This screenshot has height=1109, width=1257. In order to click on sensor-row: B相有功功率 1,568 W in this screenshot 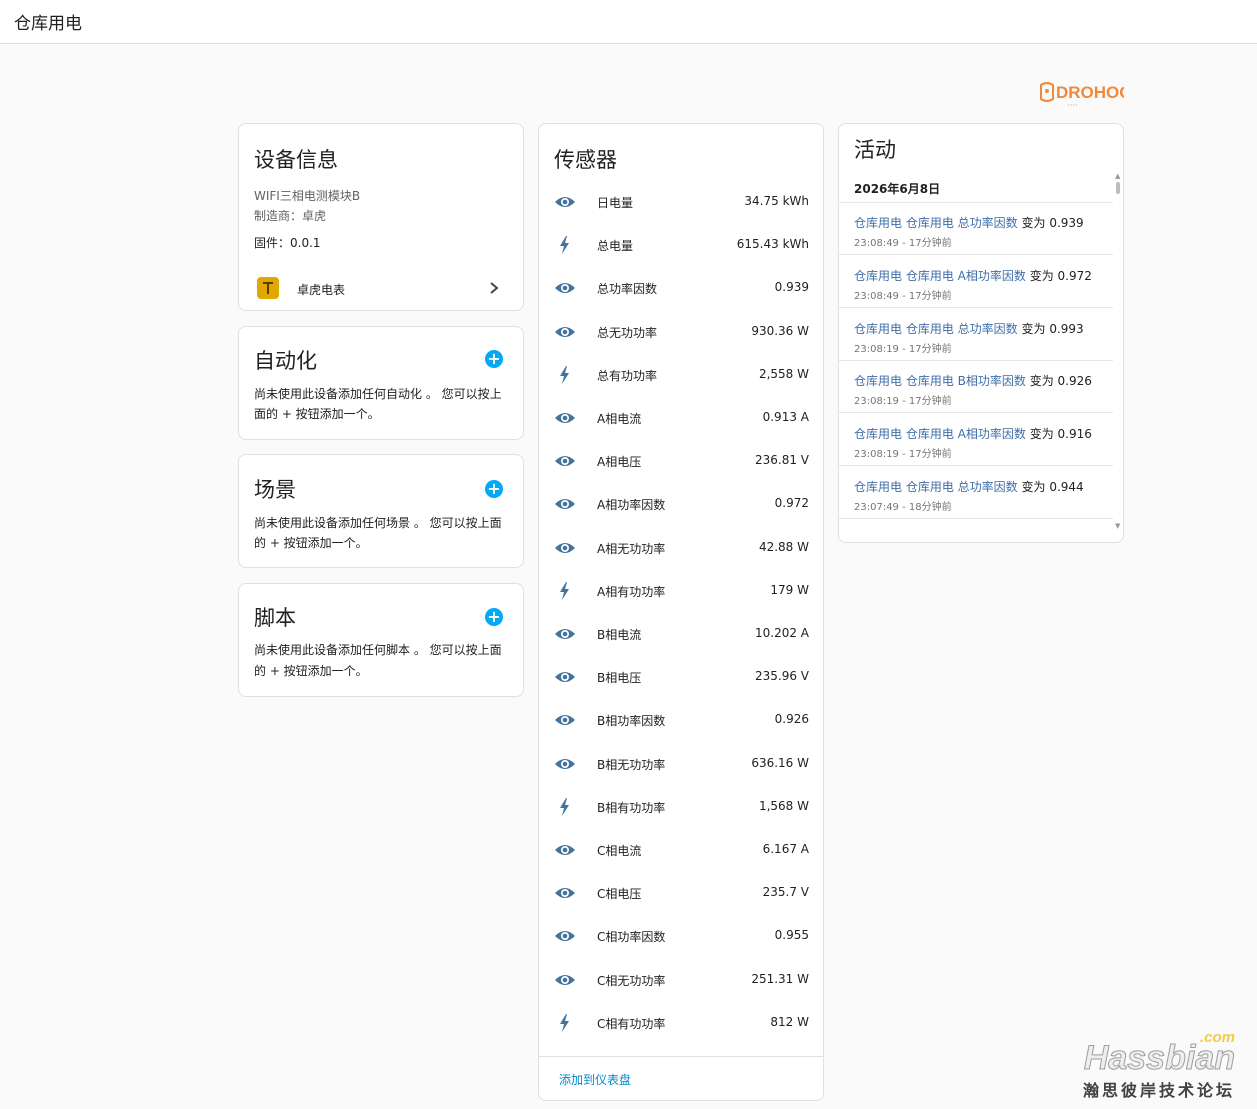, I will do `click(681, 807)`.